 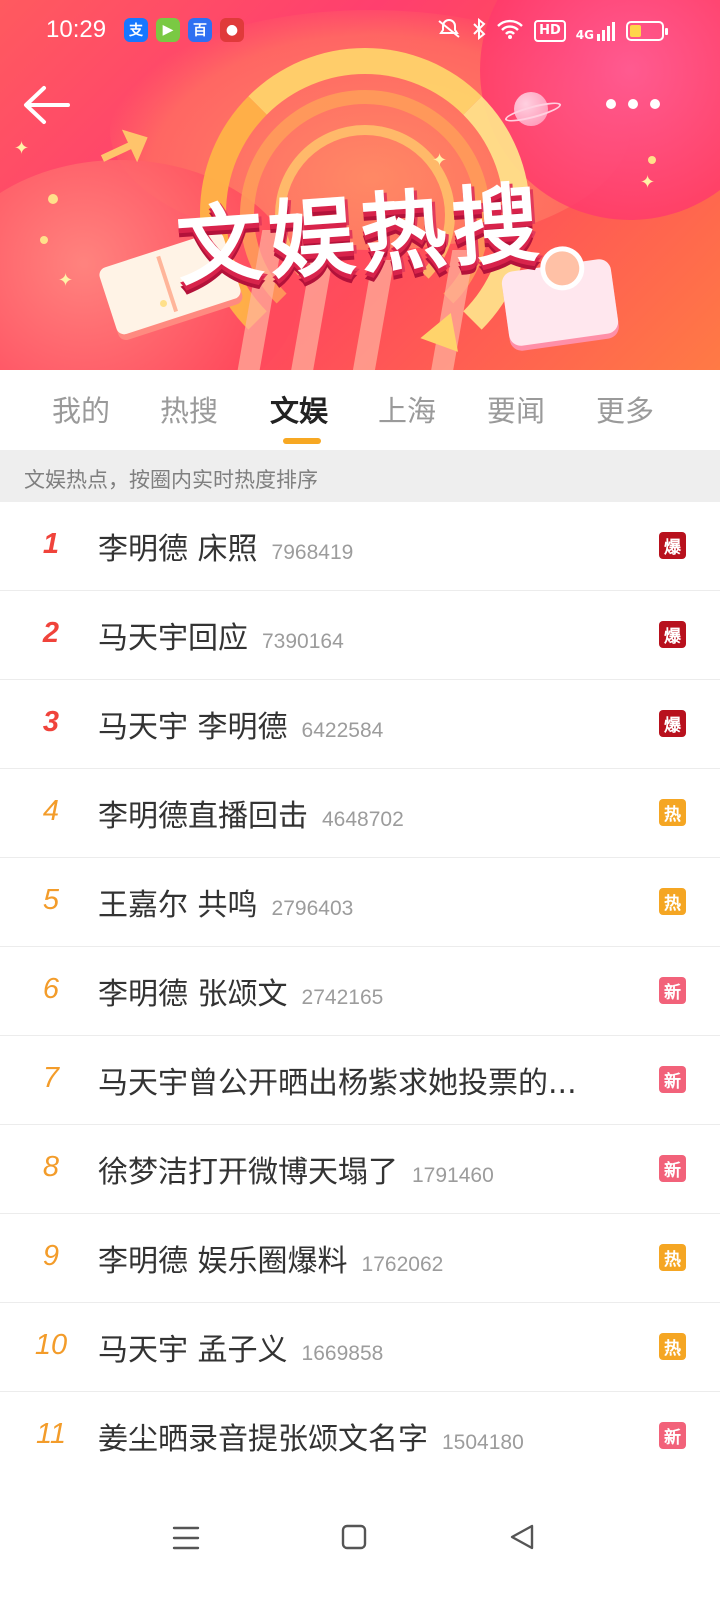 I want to click on item-title: 马天宇 李明德, so click(x=193, y=727).